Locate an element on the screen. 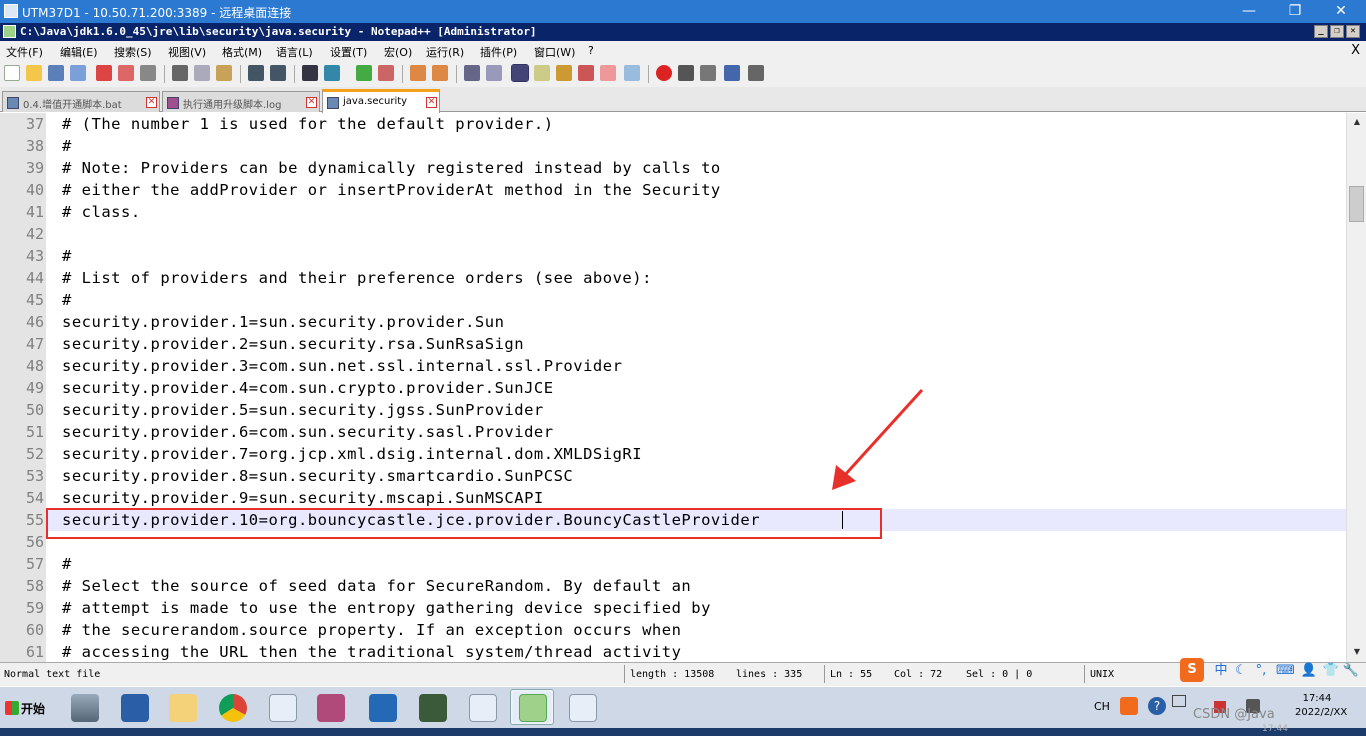  undo-icon is located at coordinates (256, 73).